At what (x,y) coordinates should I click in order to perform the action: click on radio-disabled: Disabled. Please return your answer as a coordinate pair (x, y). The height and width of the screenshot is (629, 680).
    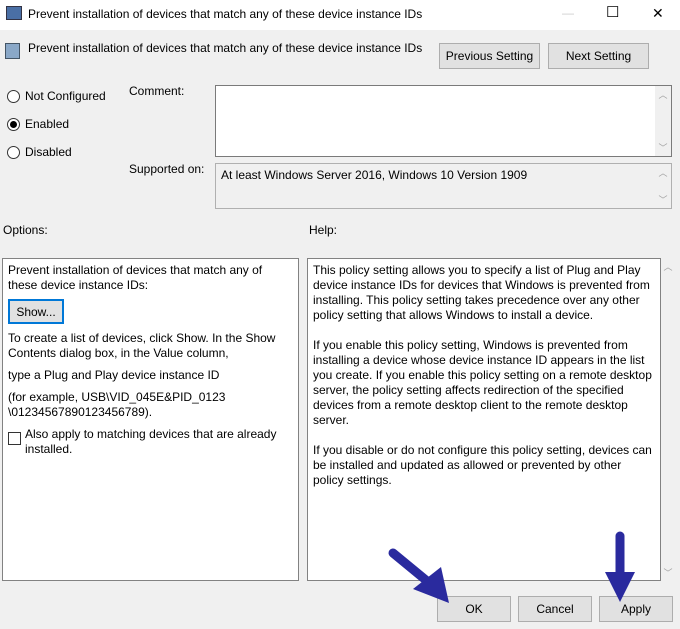
    Looking at the image, I should click on (39, 152).